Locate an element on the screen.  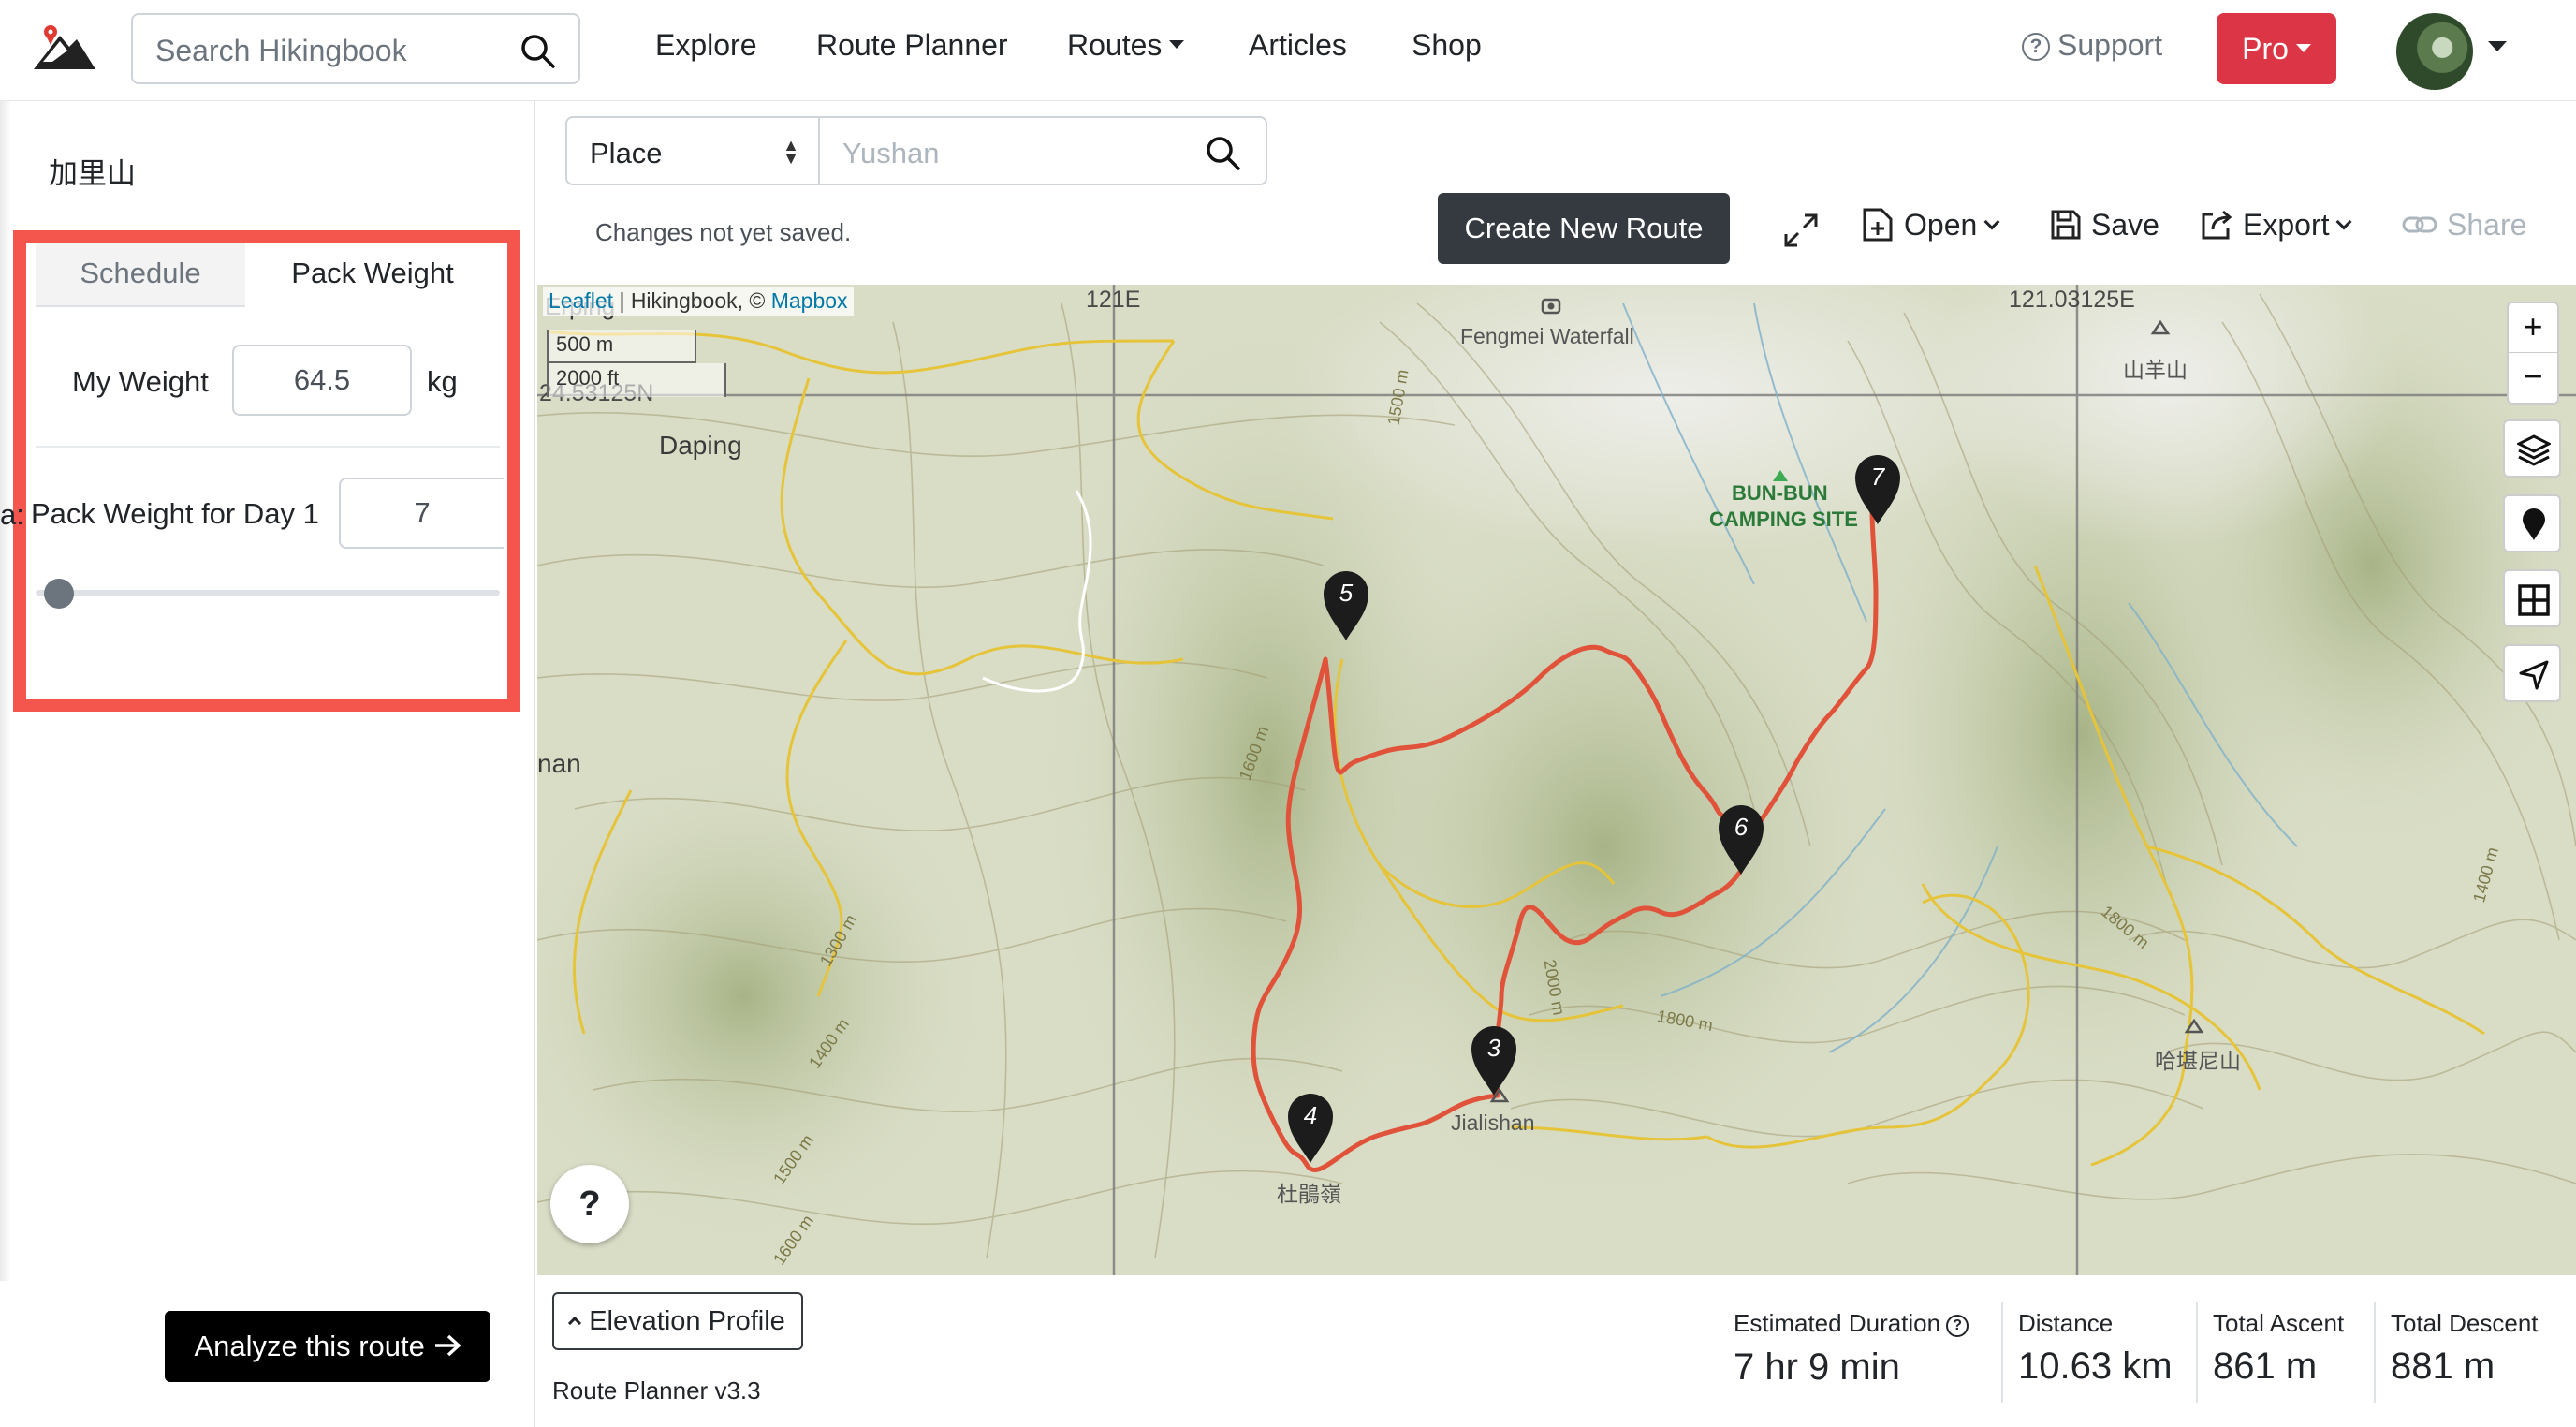
sidebar-tabs: Schedule Pack Weight is located at coordinates (268, 275).